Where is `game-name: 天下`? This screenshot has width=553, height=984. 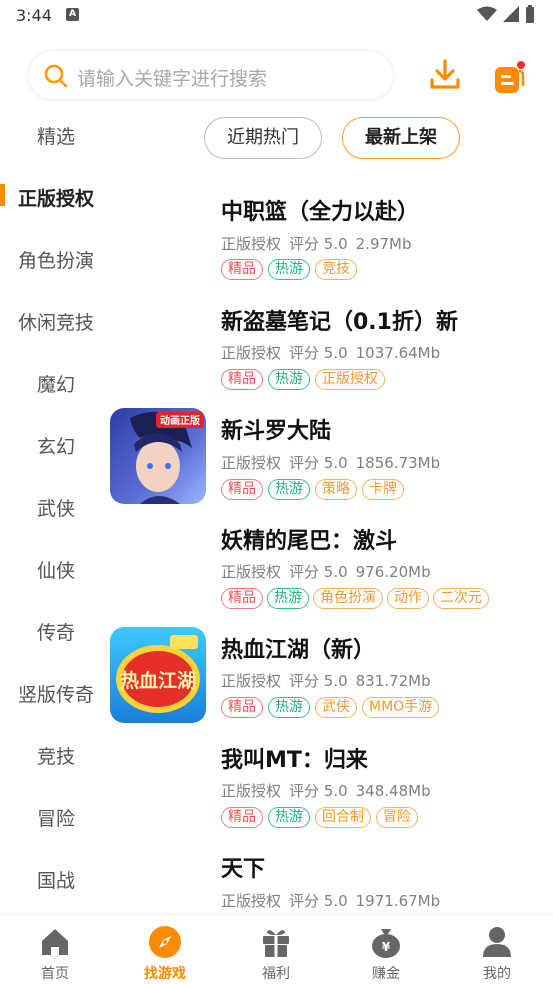 game-name: 天下 is located at coordinates (243, 869).